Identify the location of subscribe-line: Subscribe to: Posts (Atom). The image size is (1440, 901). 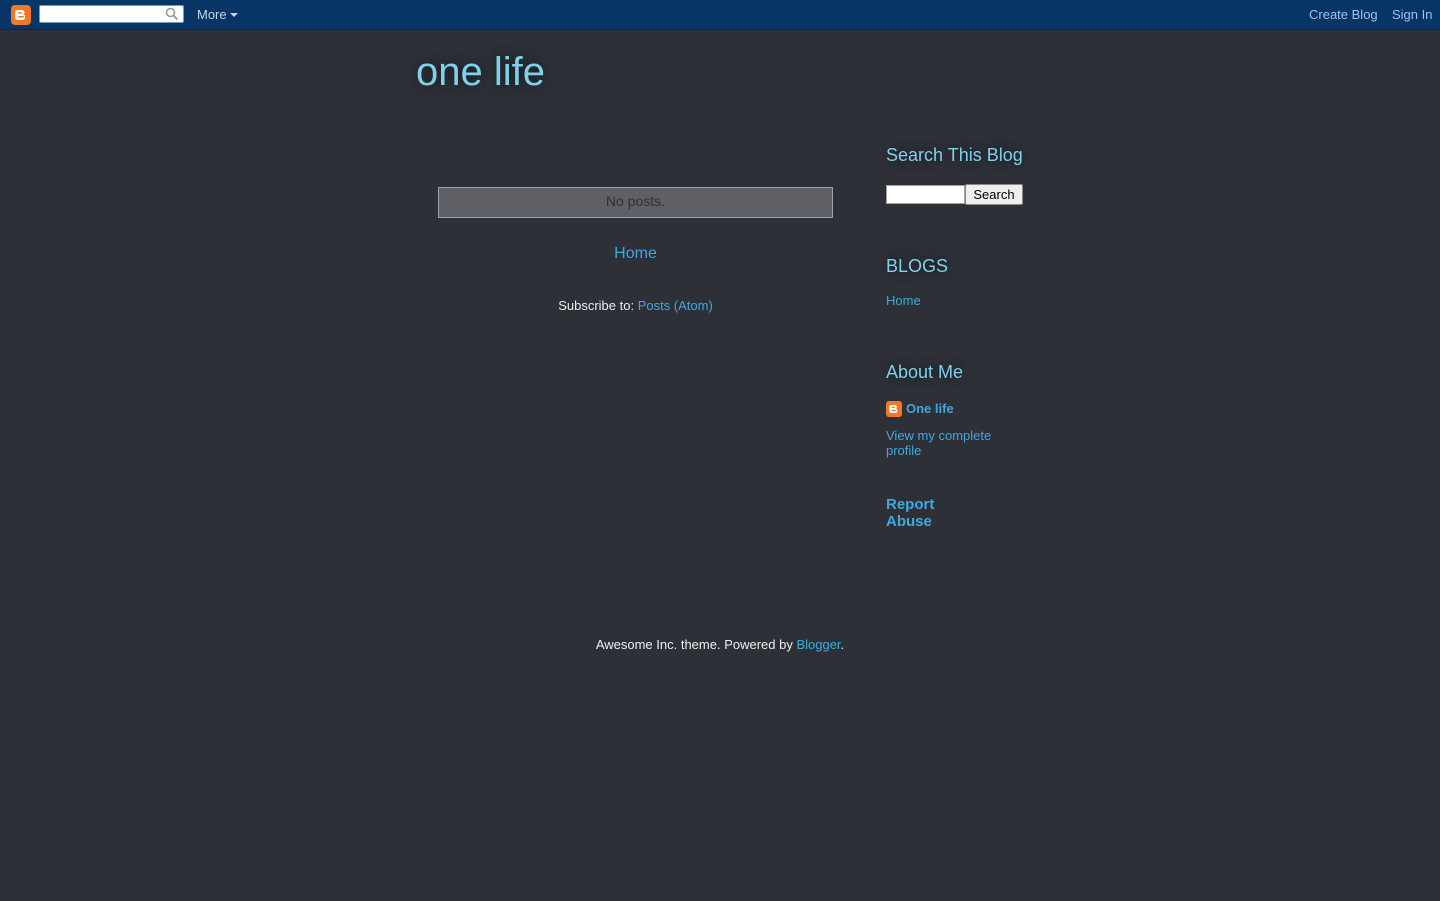
(635, 305).